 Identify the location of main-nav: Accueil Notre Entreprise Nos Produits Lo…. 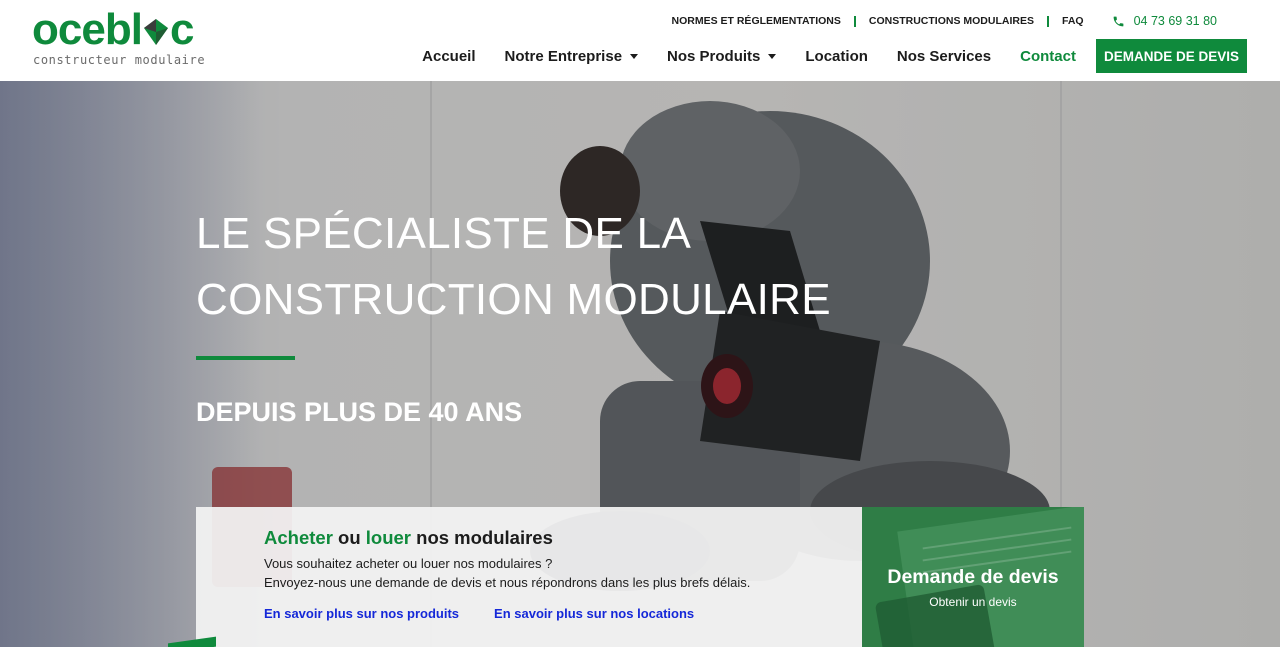
(820, 56).